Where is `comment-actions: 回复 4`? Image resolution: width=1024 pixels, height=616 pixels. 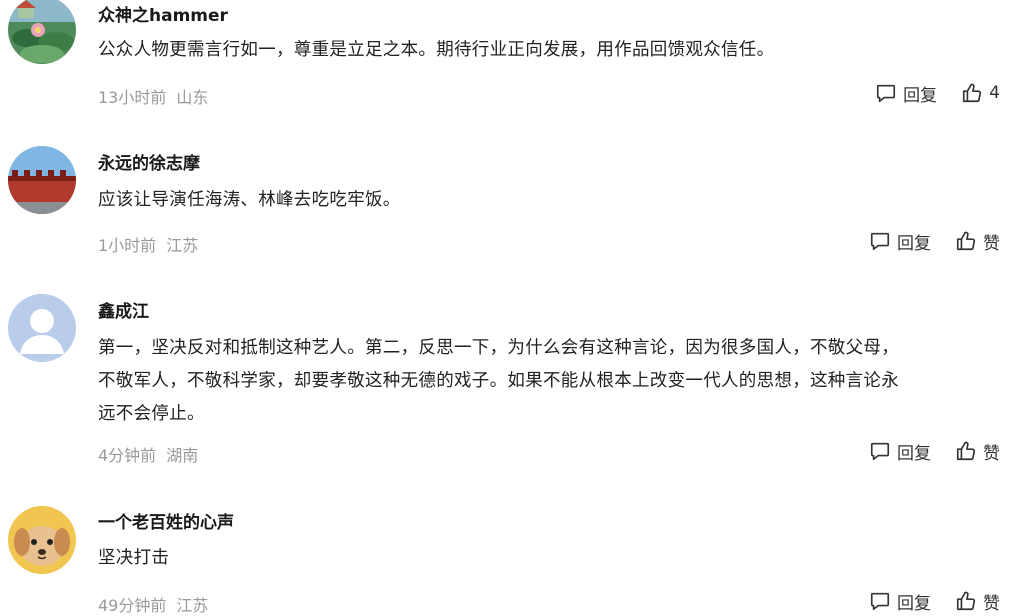 comment-actions: 回复 4 is located at coordinates (937, 93).